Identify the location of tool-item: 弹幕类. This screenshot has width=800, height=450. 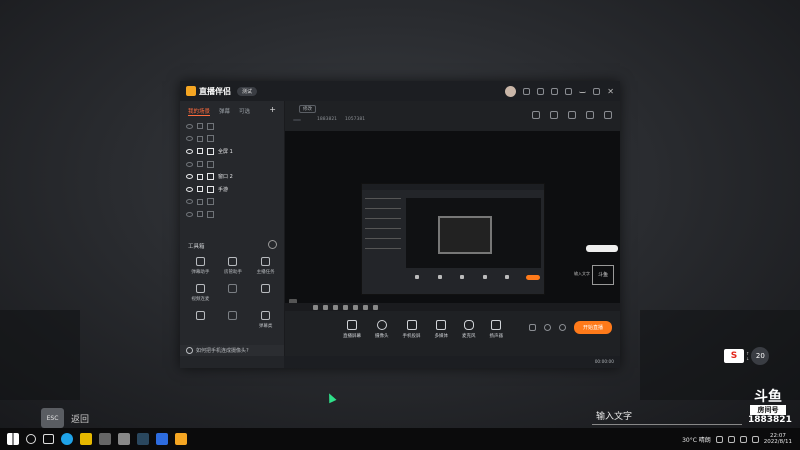
(265, 320).